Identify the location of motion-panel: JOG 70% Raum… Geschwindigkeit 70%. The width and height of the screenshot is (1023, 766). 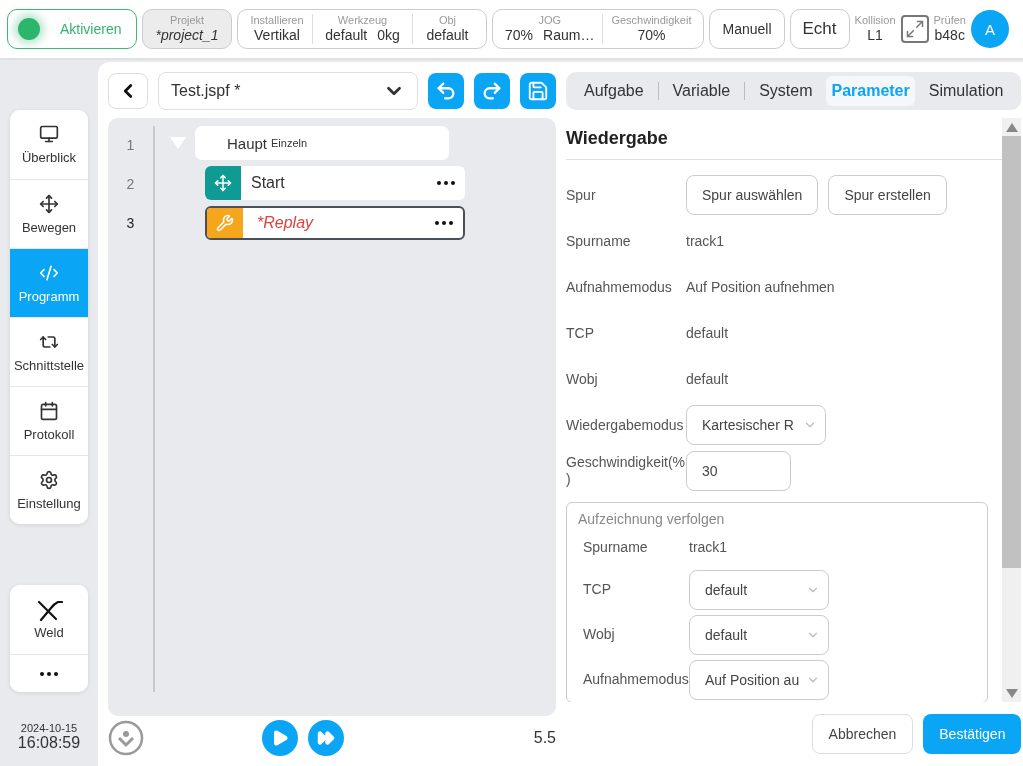
(598, 29).